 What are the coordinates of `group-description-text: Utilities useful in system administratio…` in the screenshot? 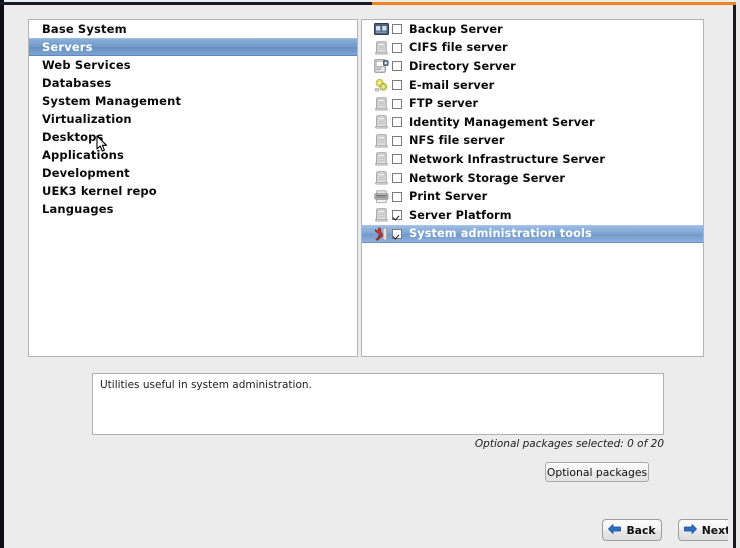 It's located at (206, 385).